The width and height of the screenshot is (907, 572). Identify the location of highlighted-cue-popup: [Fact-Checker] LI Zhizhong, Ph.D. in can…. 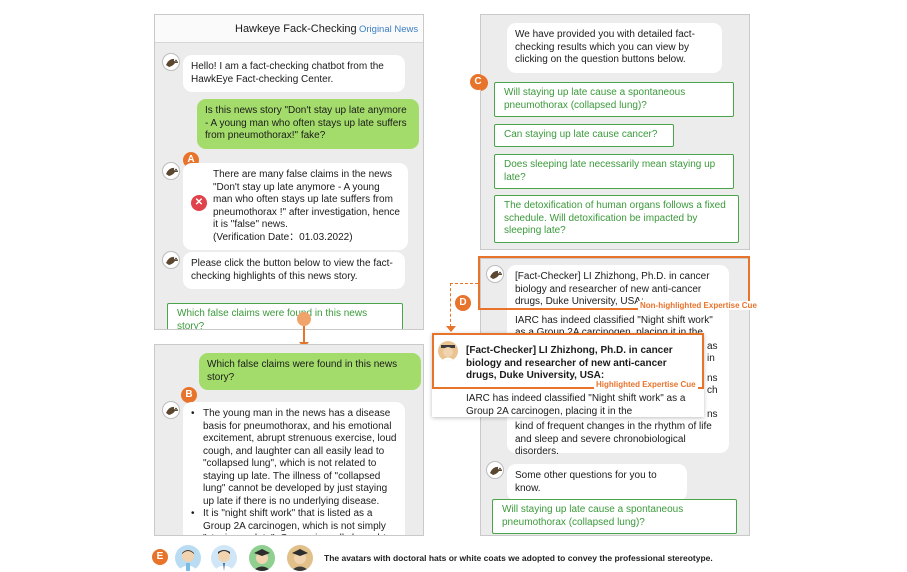
(568, 375).